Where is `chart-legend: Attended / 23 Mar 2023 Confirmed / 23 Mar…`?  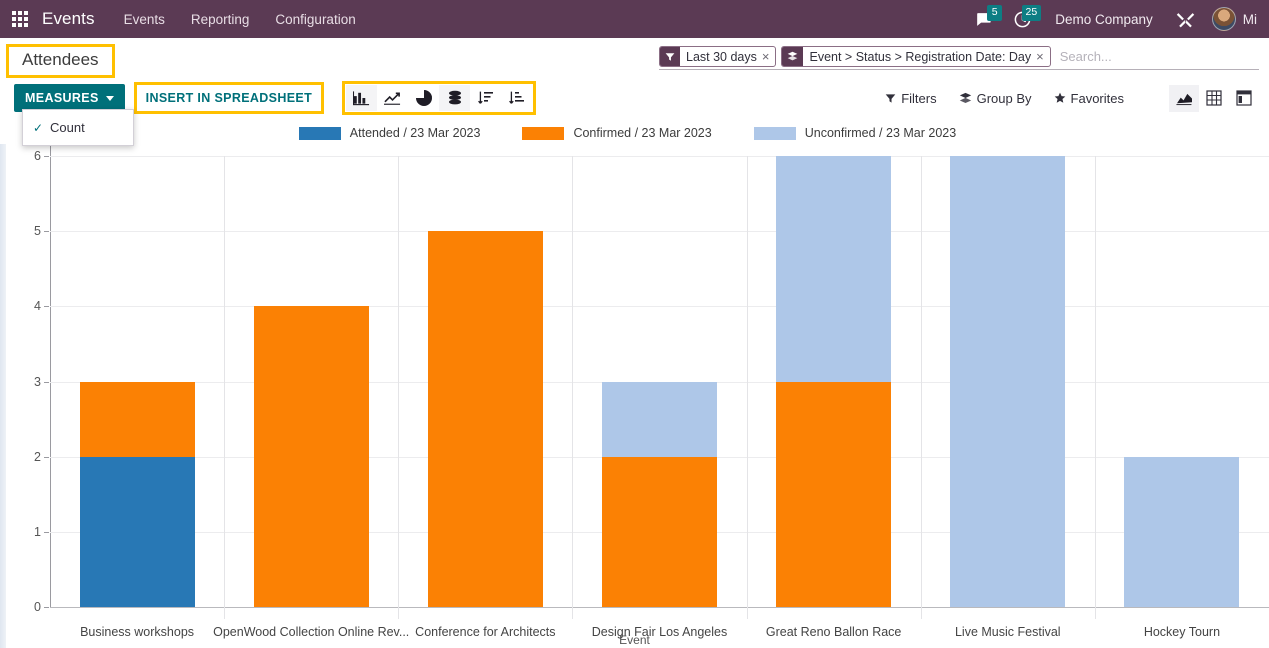
chart-legend: Attended / 23 Mar 2023 Confirmed / 23 Mar… is located at coordinates (634, 133).